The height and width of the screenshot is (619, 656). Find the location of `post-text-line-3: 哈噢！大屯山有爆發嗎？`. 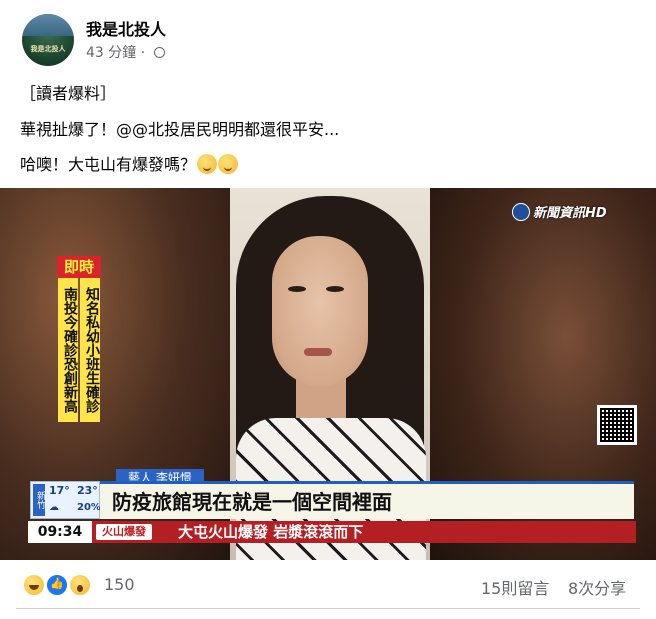

post-text-line-3: 哈噢！大屯山有爆發嗎？ is located at coordinates (129, 163).